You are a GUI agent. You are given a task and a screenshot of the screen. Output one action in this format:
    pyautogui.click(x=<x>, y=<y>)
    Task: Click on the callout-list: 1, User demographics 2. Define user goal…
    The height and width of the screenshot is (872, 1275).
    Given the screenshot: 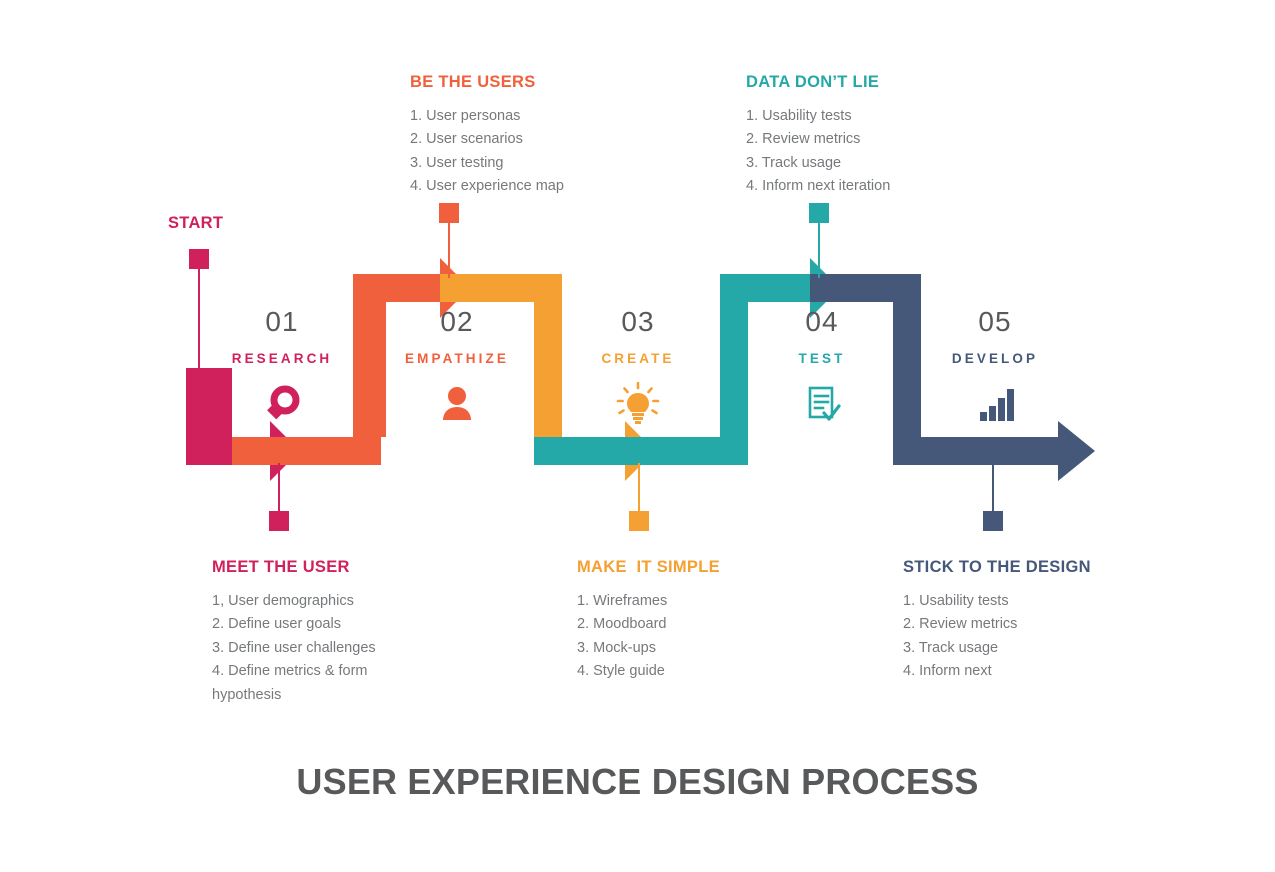 What is the action you would take?
    pyautogui.click(x=302, y=648)
    